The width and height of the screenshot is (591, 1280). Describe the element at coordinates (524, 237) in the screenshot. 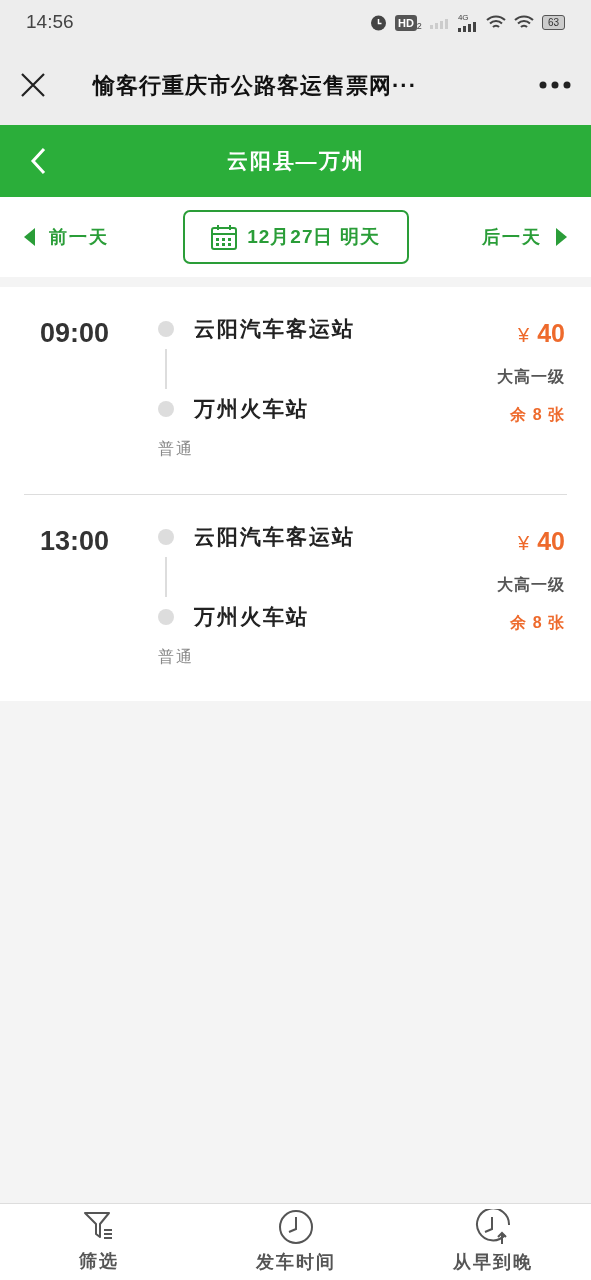

I see `next-day-button: 后一天` at that location.